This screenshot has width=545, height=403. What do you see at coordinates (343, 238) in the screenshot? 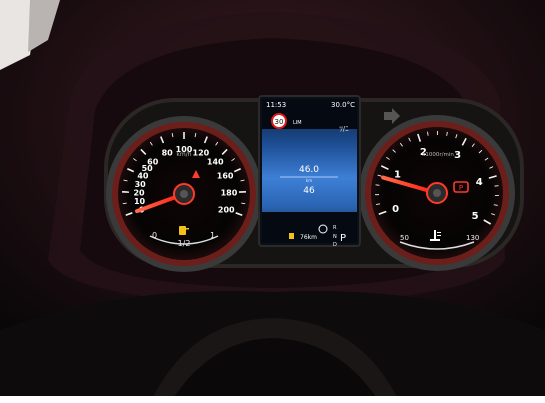
I see `gear-indicator: P` at bounding box center [343, 238].